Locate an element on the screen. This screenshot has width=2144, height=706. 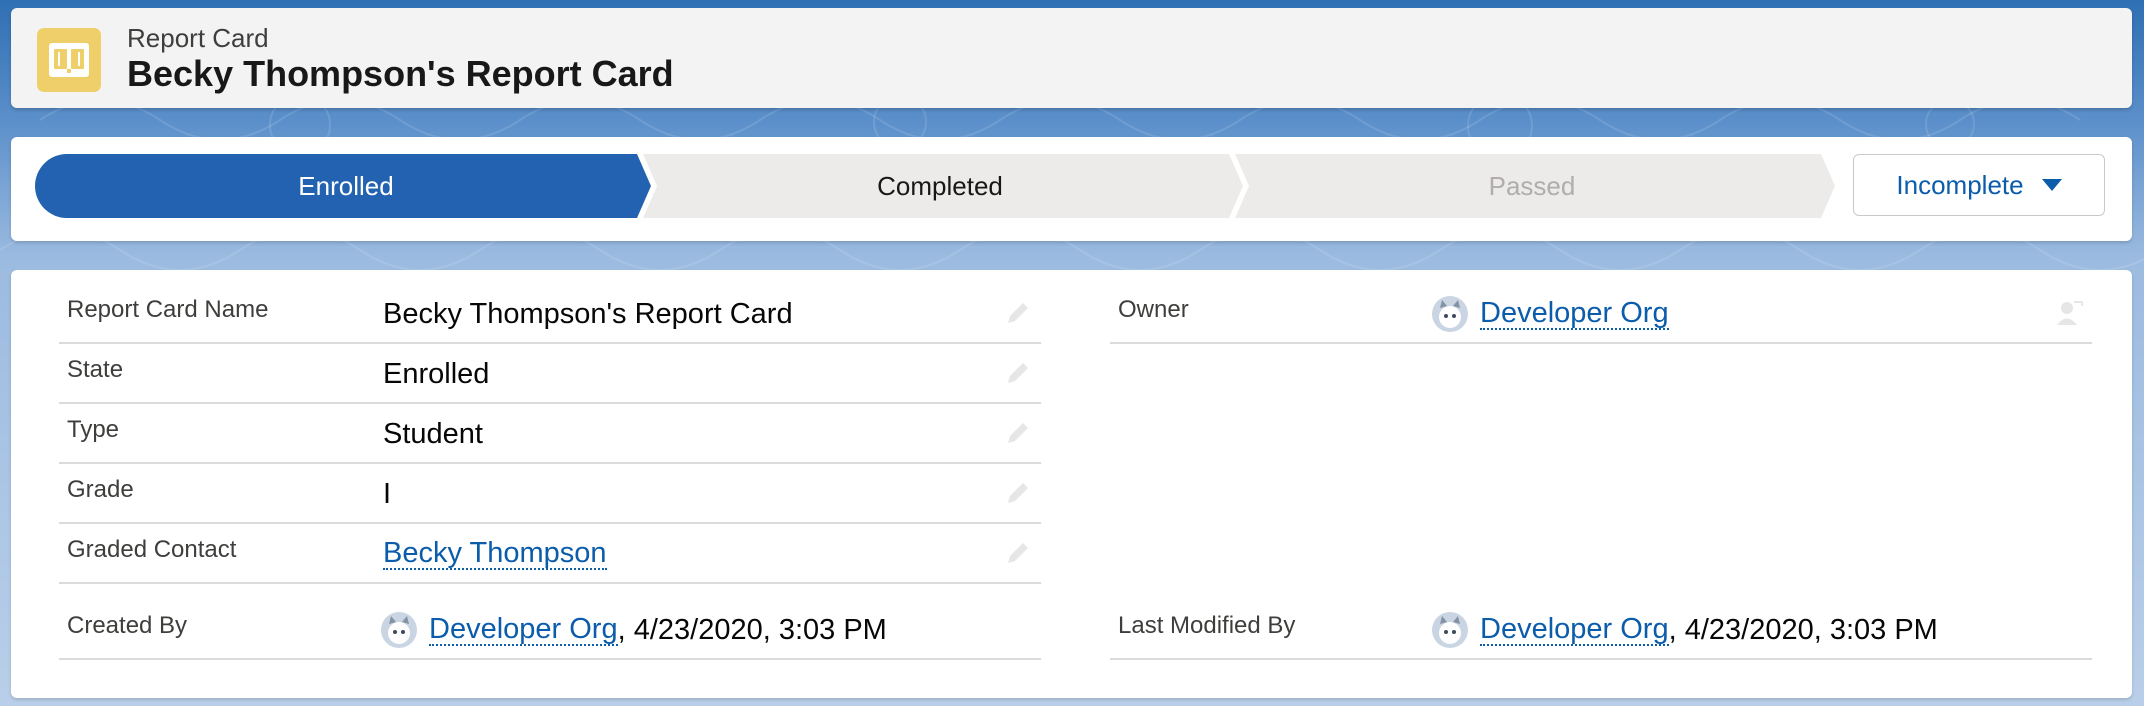
owner-user-link: Developer Org is located at coordinates (1574, 314).